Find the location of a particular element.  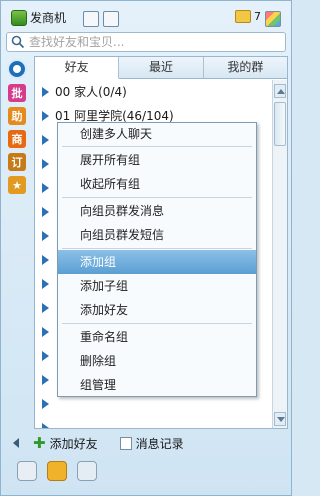

collapse-arrow-icon is located at coordinates (16, 443).